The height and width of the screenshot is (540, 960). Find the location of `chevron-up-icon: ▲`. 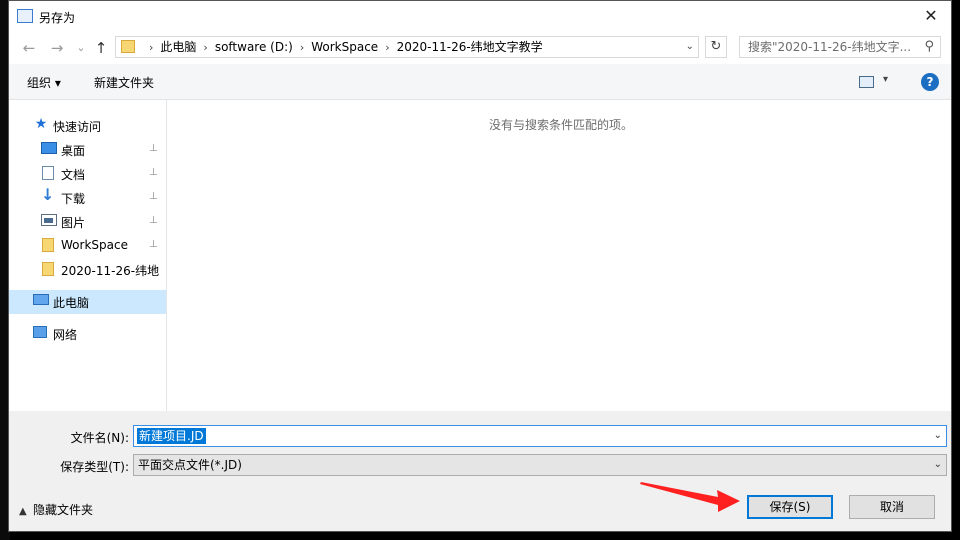

chevron-up-icon: ▲ is located at coordinates (23, 511).